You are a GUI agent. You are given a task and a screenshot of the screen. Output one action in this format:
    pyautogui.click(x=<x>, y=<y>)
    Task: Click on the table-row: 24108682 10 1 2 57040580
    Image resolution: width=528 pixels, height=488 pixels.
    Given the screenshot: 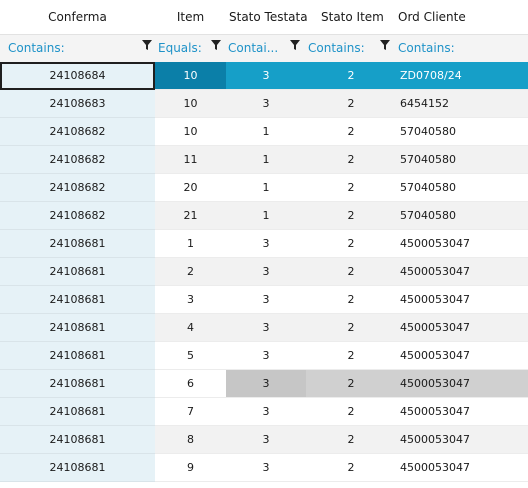 What is the action you would take?
    pyautogui.click(x=264, y=132)
    